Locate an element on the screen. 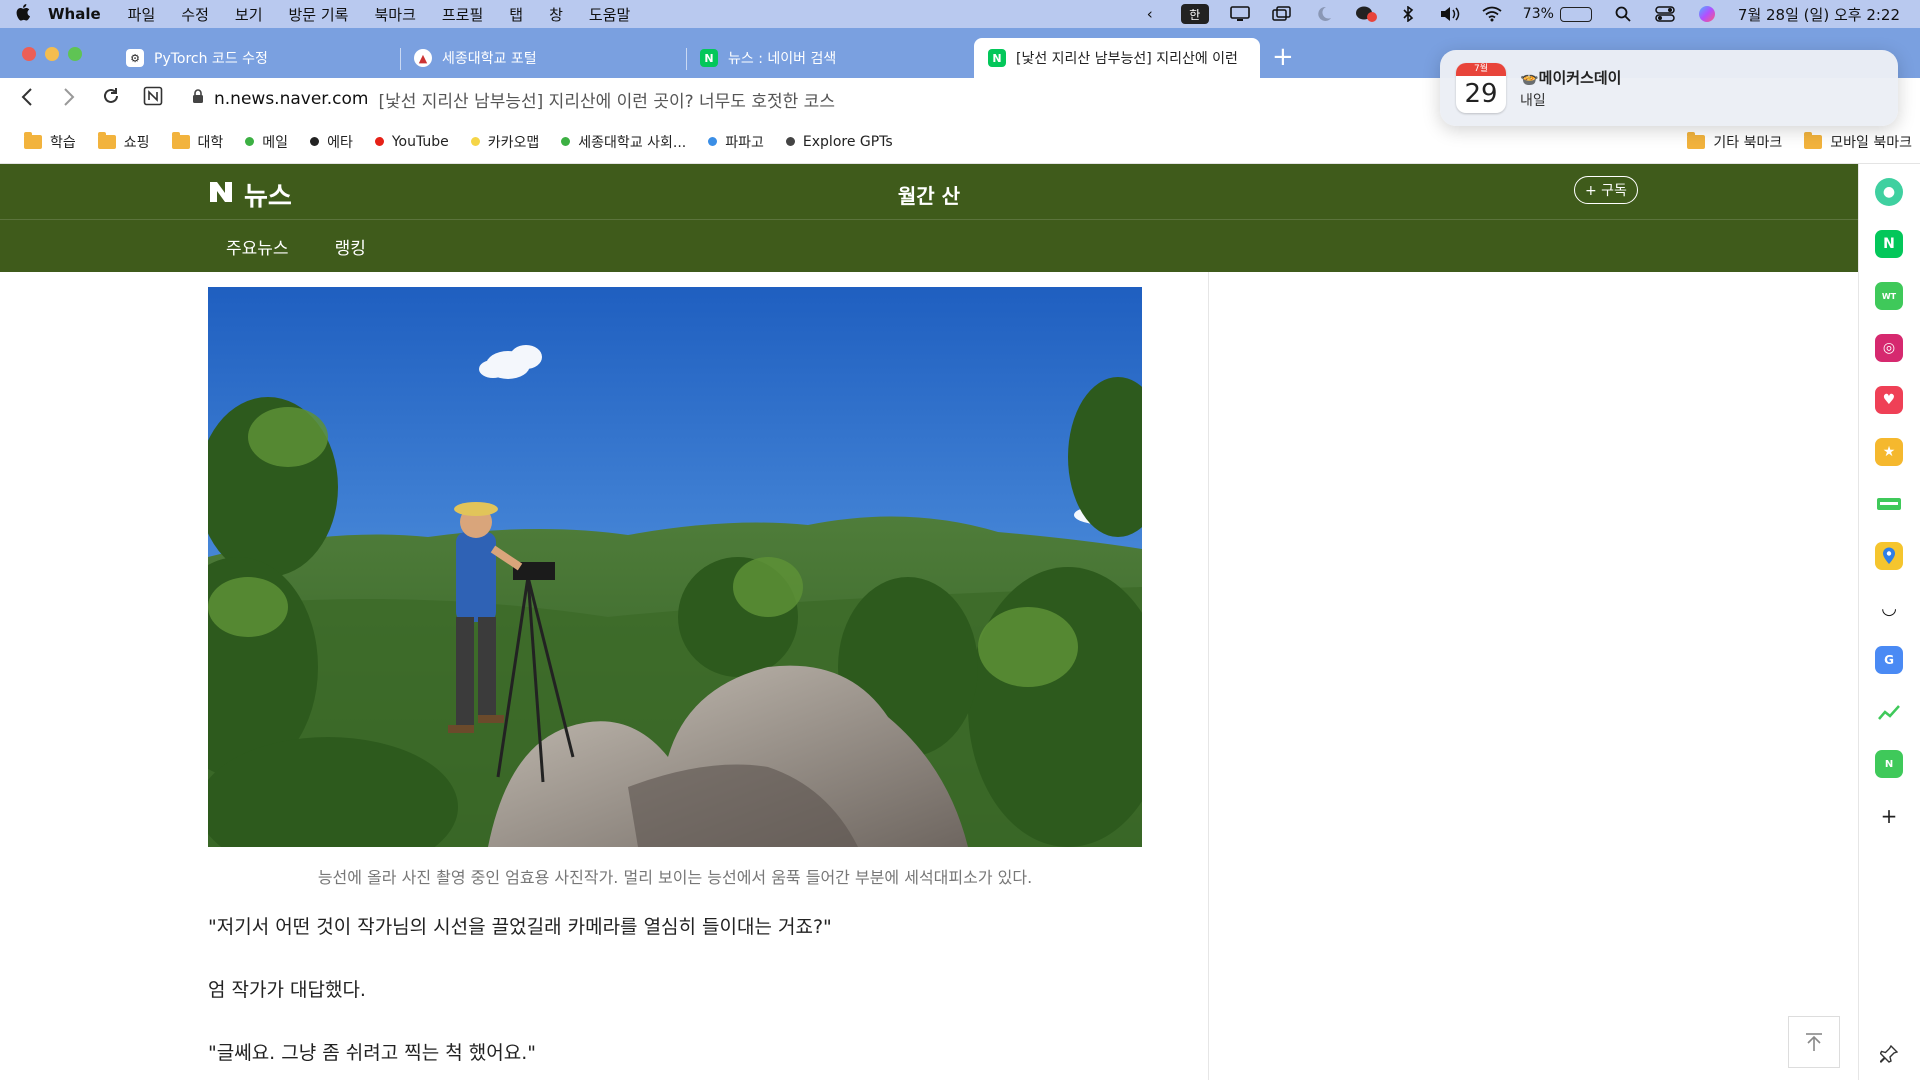 Image resolution: width=1920 pixels, height=1080 pixels. bookmark-papago: 파파고 is located at coordinates (736, 142).